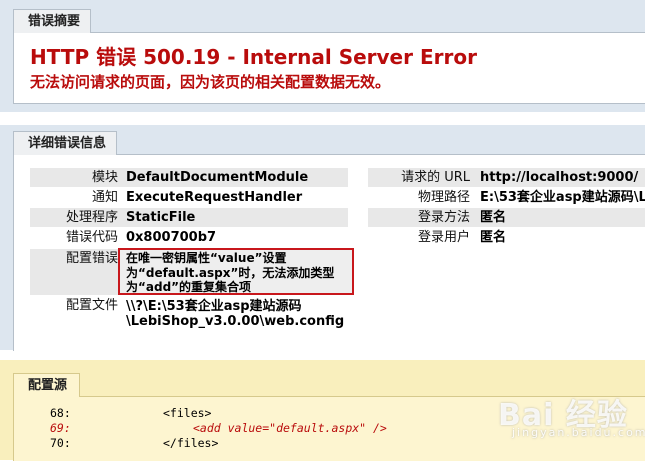 The height and width of the screenshot is (461, 645). I want to click on source-line-number-highlight: 69:, so click(60, 428).